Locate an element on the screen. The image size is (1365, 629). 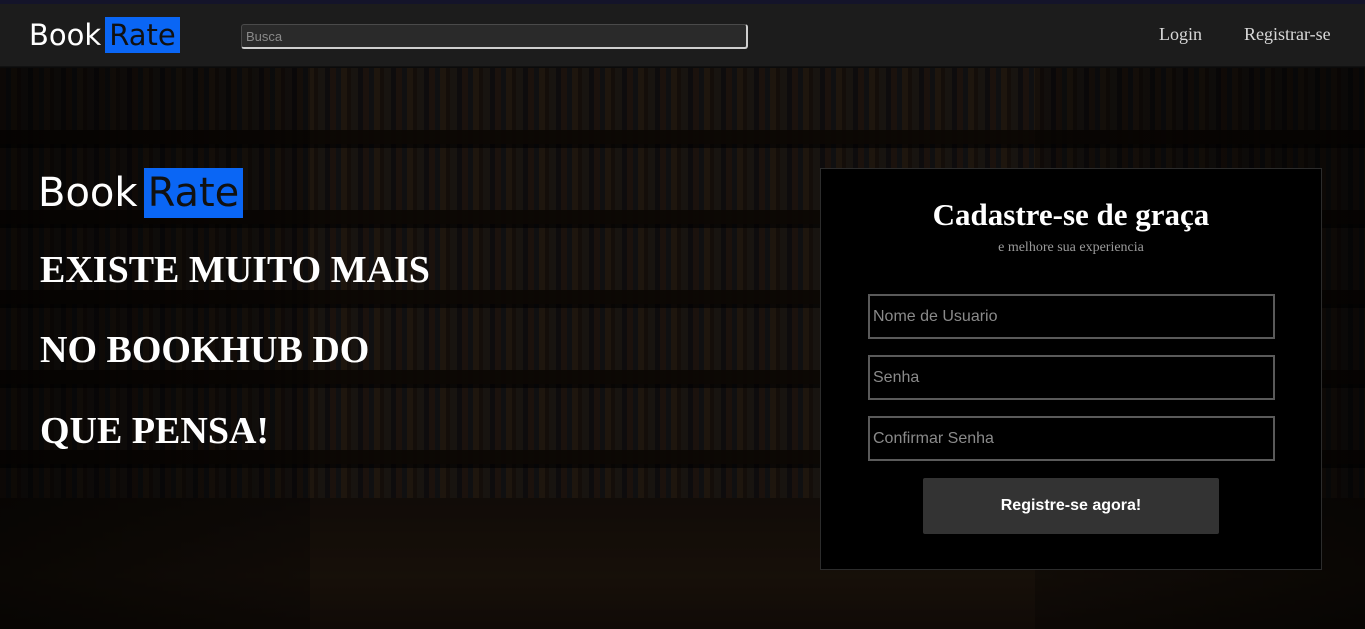
navbar: Book Rate Login Registrar-se is located at coordinates (682, 35).